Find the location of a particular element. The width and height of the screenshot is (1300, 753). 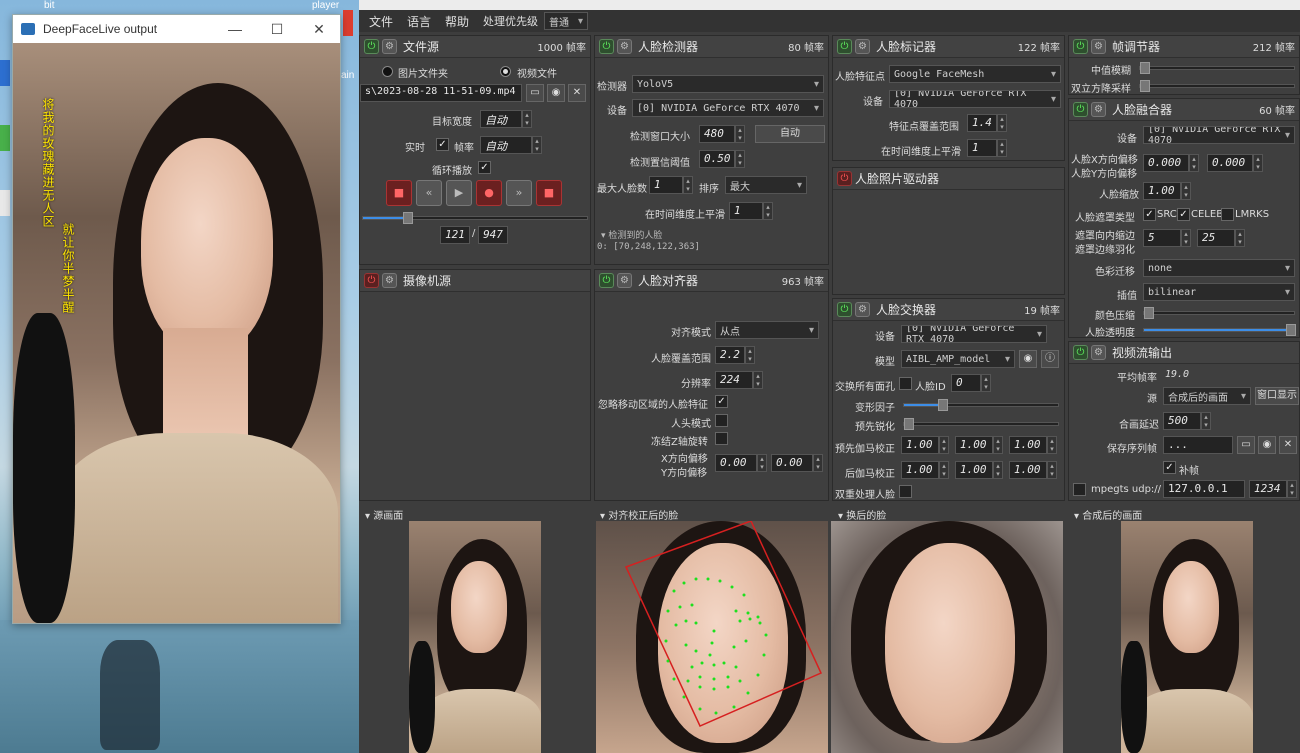

detected-faces-header: ▾ 检测到的人脸 is located at coordinates (631, 234).